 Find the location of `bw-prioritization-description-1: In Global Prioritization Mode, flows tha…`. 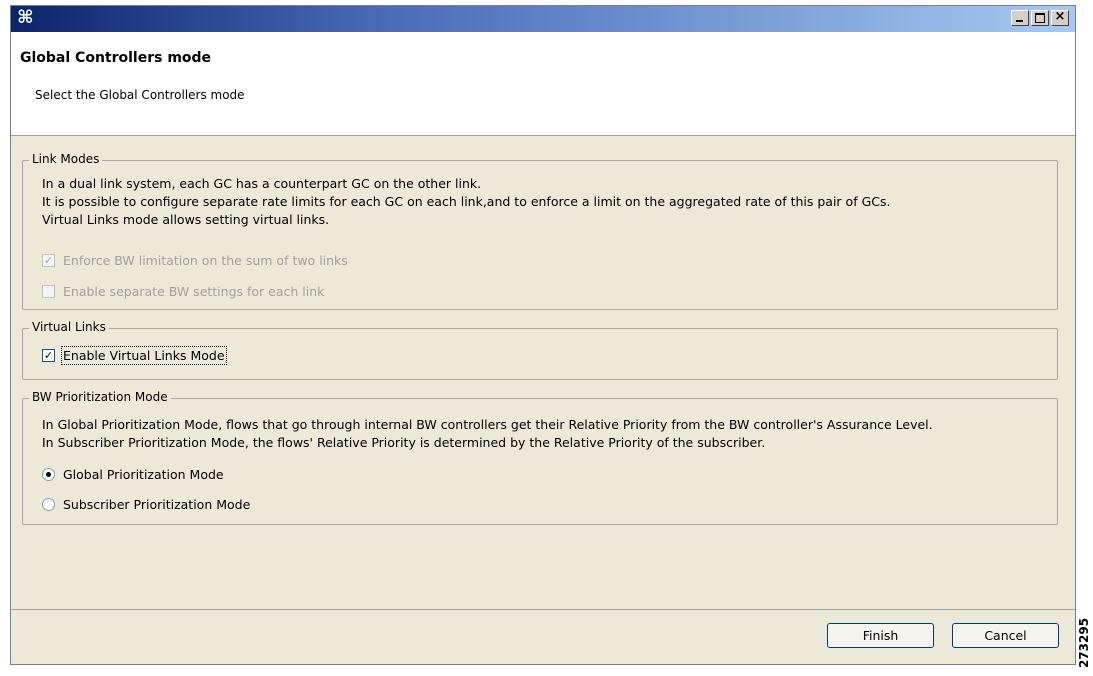

bw-prioritization-description-1: In Global Prioritization Mode, flows tha… is located at coordinates (487, 424).